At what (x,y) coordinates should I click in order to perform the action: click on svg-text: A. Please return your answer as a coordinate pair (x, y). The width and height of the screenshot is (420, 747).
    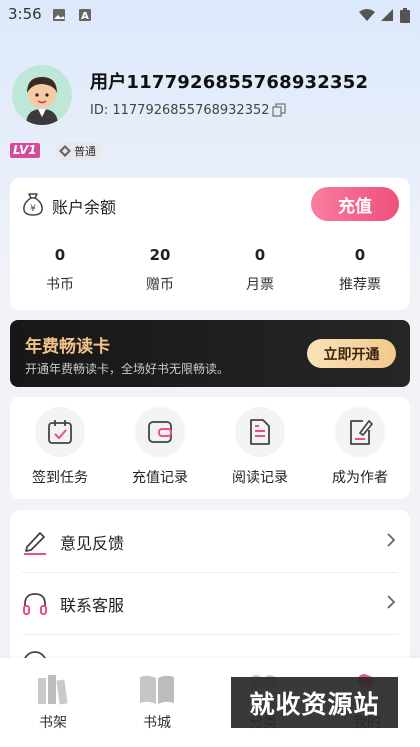
    Looking at the image, I should click on (85, 16).